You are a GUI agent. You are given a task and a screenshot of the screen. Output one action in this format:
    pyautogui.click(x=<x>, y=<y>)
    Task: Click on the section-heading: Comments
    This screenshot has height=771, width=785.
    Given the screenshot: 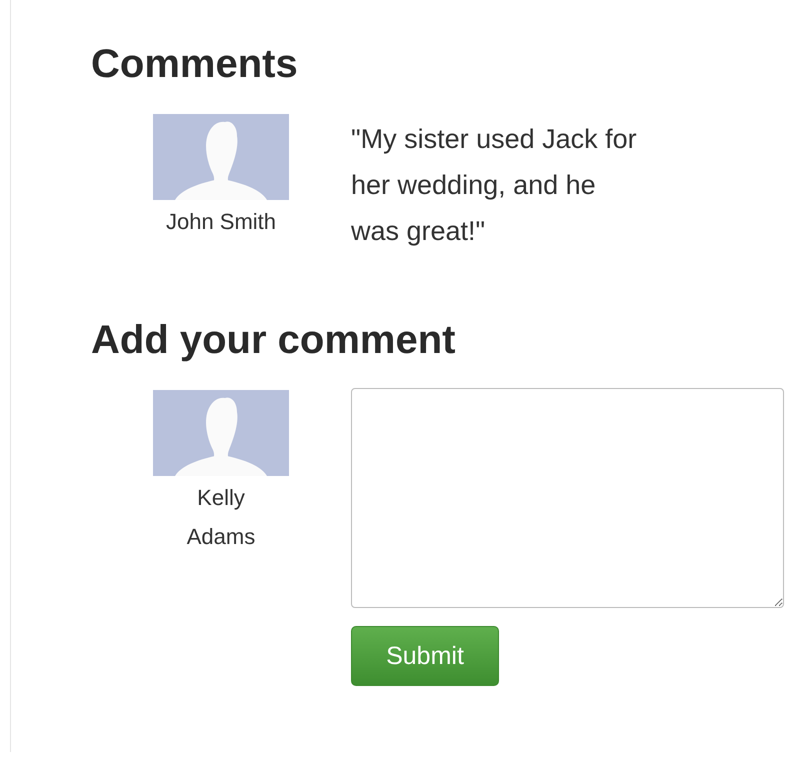 What is the action you would take?
    pyautogui.click(x=195, y=64)
    